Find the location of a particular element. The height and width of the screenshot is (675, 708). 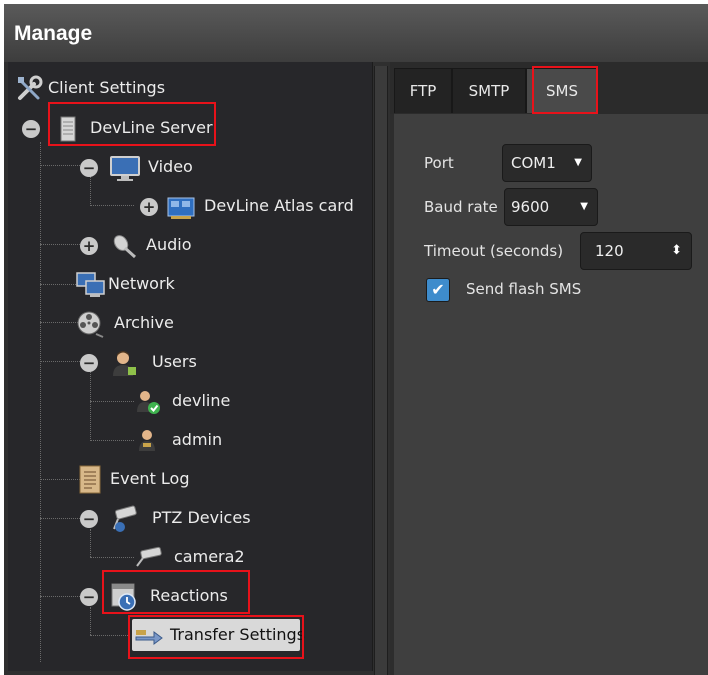

user-check-icon is located at coordinates (148, 402).